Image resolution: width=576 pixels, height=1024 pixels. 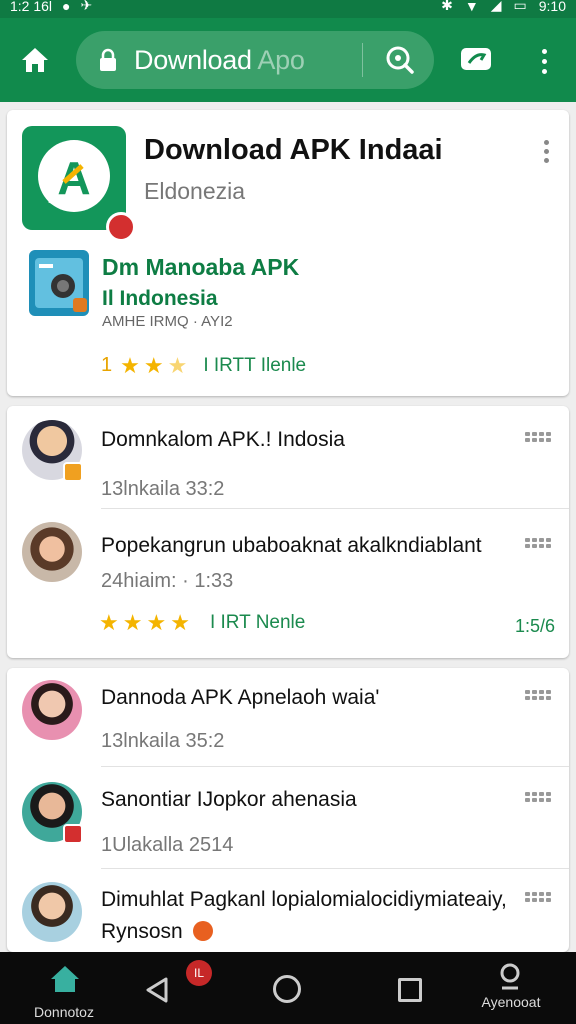 What do you see at coordinates (496, 6) in the screenshot?
I see `signal-icon: ◢` at bounding box center [496, 6].